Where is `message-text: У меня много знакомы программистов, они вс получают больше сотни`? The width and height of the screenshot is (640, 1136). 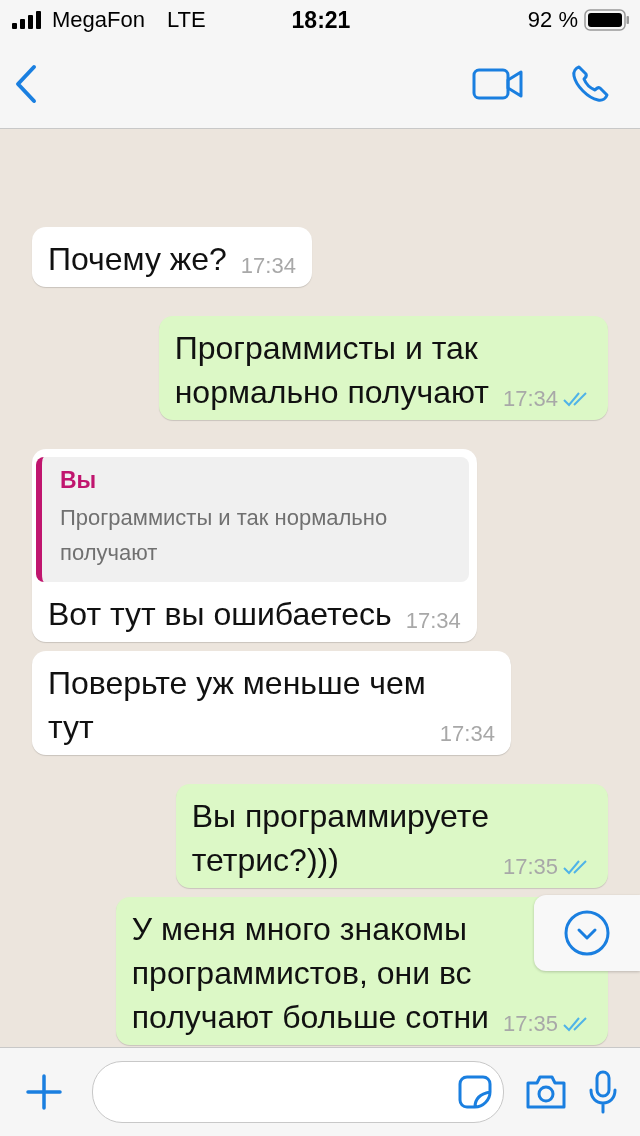
message-text: У меня много знакомы программистов, они вс получают больше сотни is located at coordinates (310, 973).